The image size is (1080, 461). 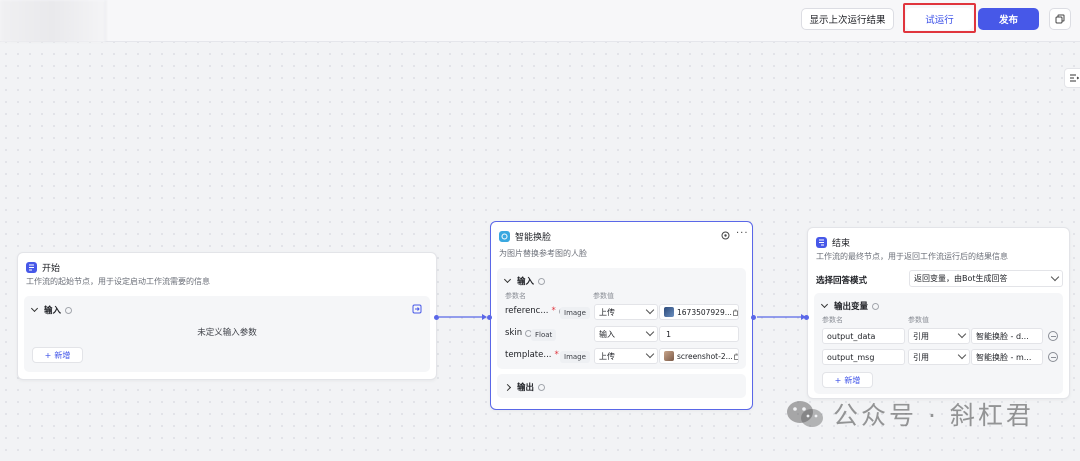 I want to click on param-reference-name: referenc... *, so click(x=535, y=311).